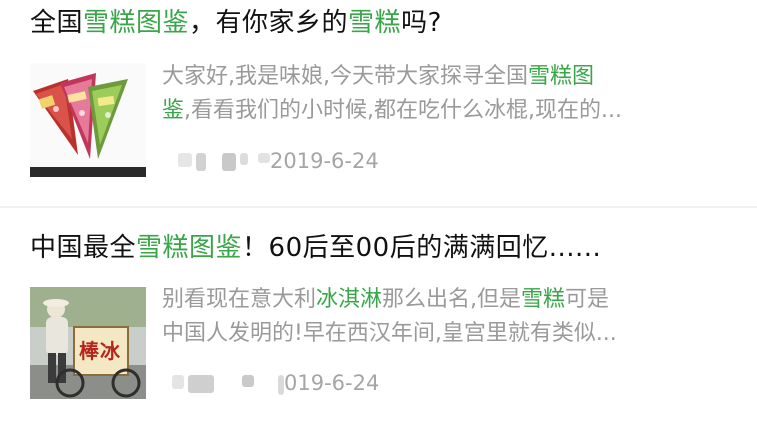  I want to click on ice-cream-cones-photo, so click(88, 120).